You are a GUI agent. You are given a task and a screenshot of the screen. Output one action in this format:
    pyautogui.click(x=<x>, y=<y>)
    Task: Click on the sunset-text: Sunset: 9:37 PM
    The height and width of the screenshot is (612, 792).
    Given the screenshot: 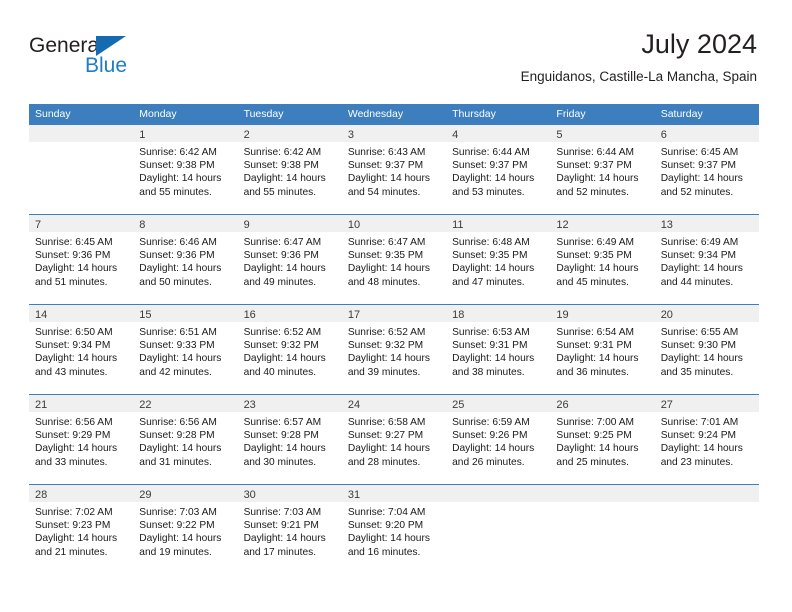 What is the action you would take?
    pyautogui.click(x=490, y=166)
    